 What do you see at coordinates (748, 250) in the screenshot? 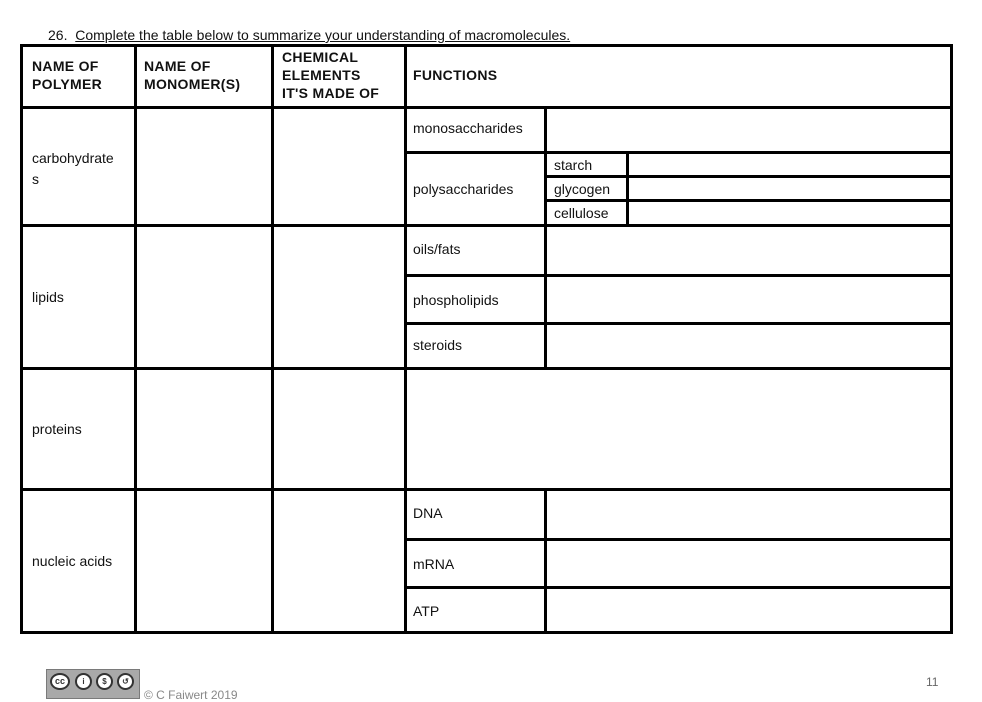
I see `oils-fats-field` at bounding box center [748, 250].